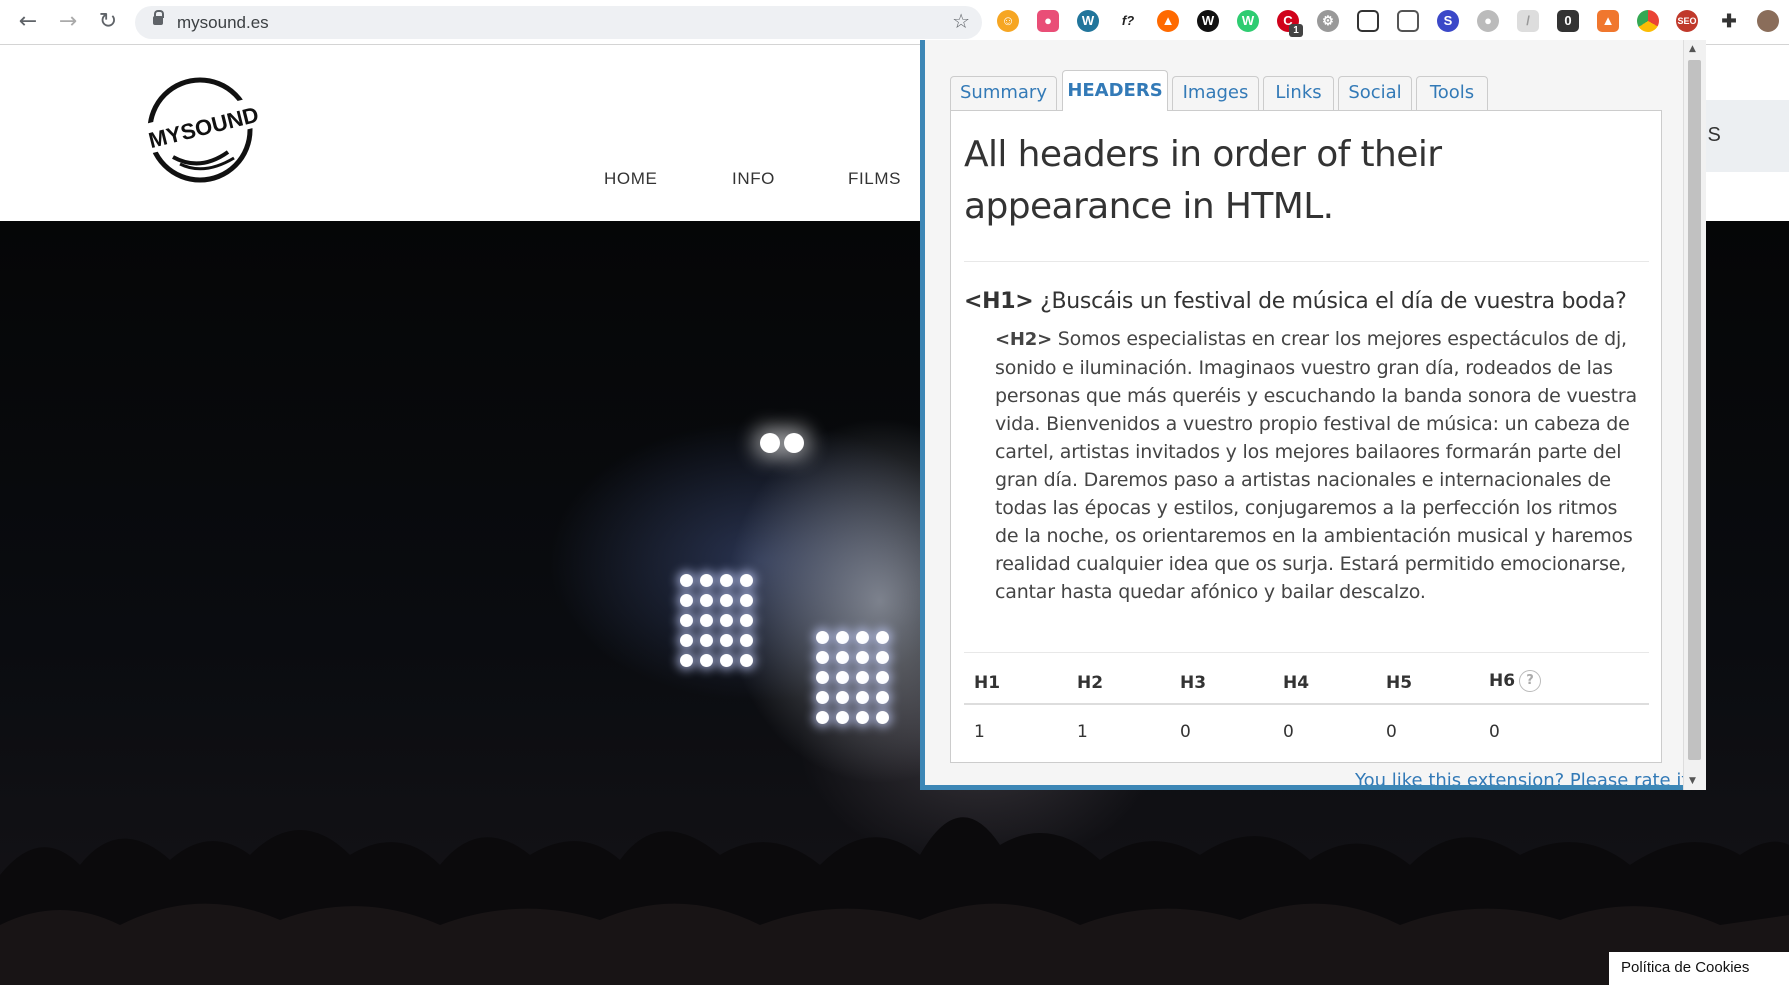  I want to click on table-cell-h5: 0, so click(1391, 732).